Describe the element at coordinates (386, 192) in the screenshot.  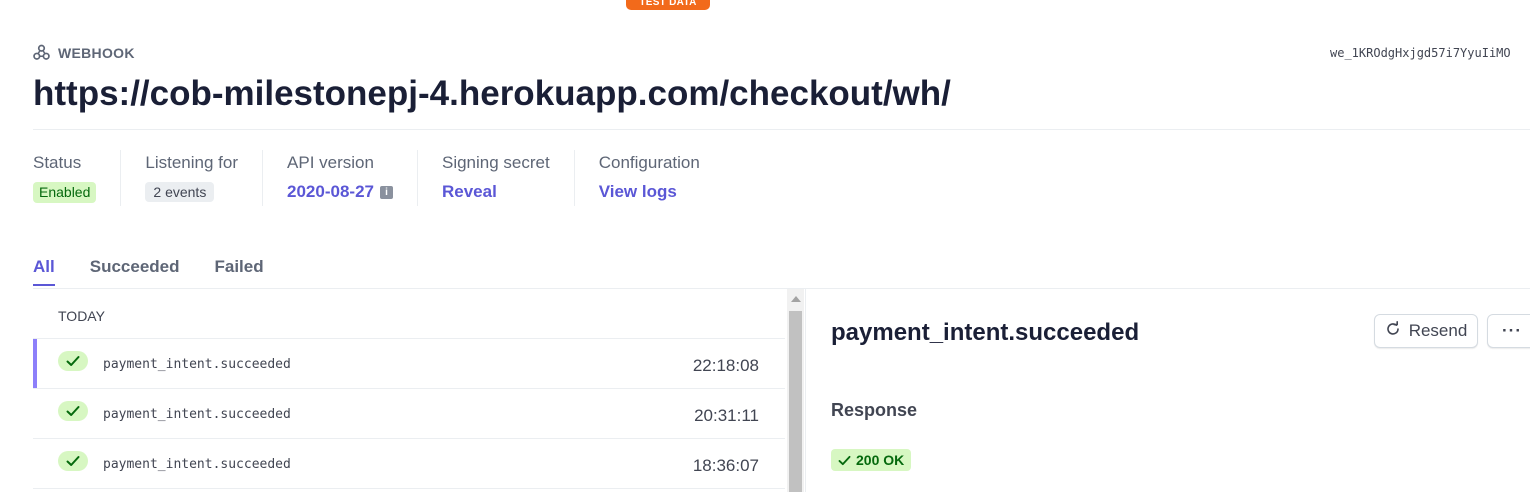
I see `info-icon: i` at that location.